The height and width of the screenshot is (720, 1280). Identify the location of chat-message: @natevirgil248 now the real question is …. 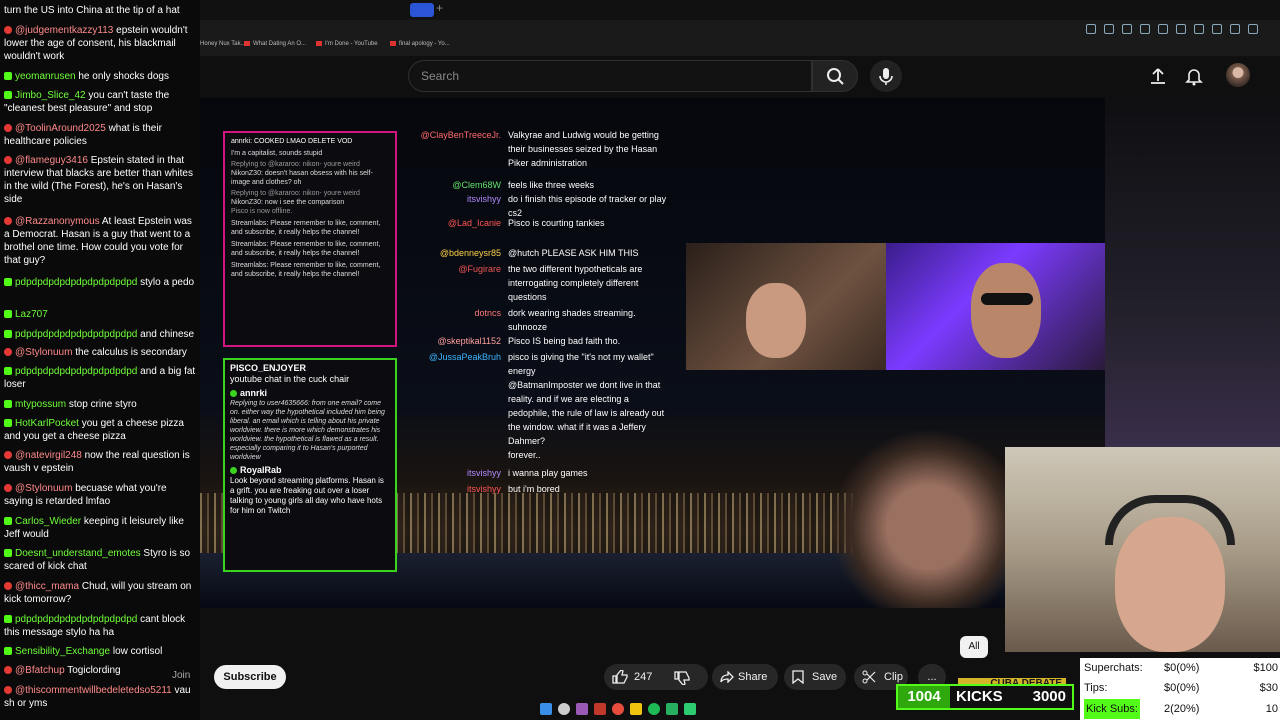
(100, 462).